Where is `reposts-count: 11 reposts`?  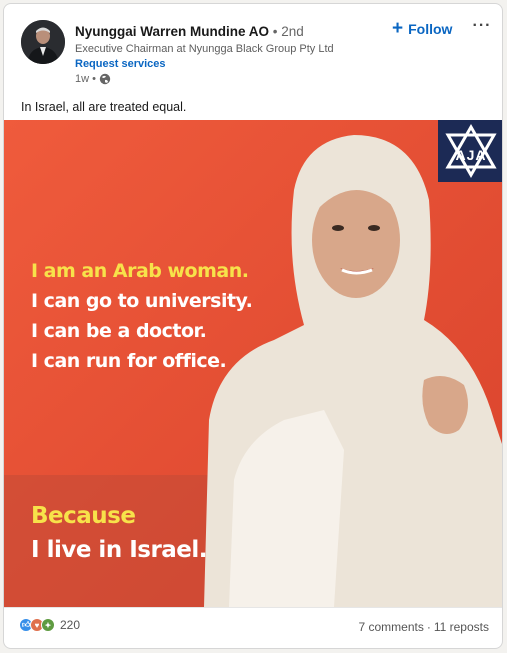 reposts-count: 11 reposts is located at coordinates (461, 627).